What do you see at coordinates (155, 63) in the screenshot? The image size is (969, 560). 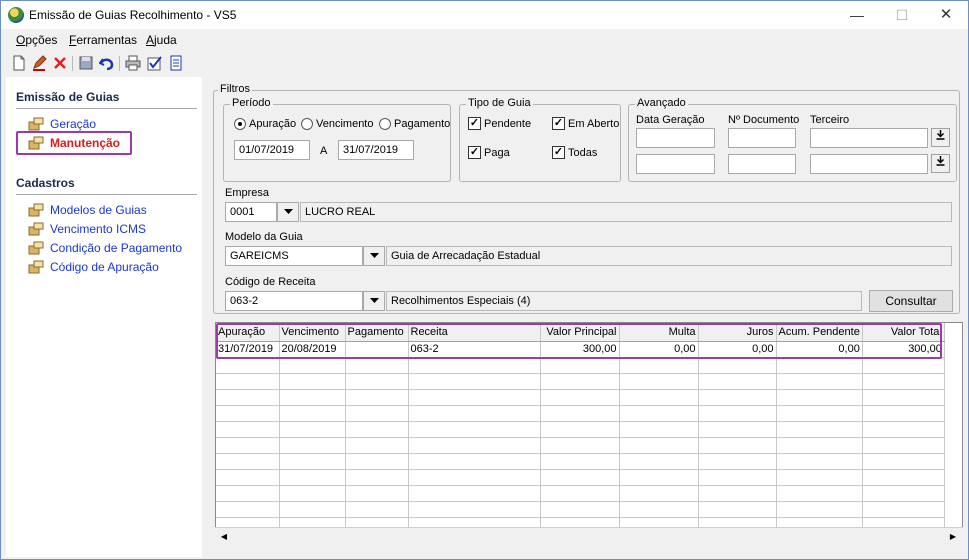 I see `check-icon` at bounding box center [155, 63].